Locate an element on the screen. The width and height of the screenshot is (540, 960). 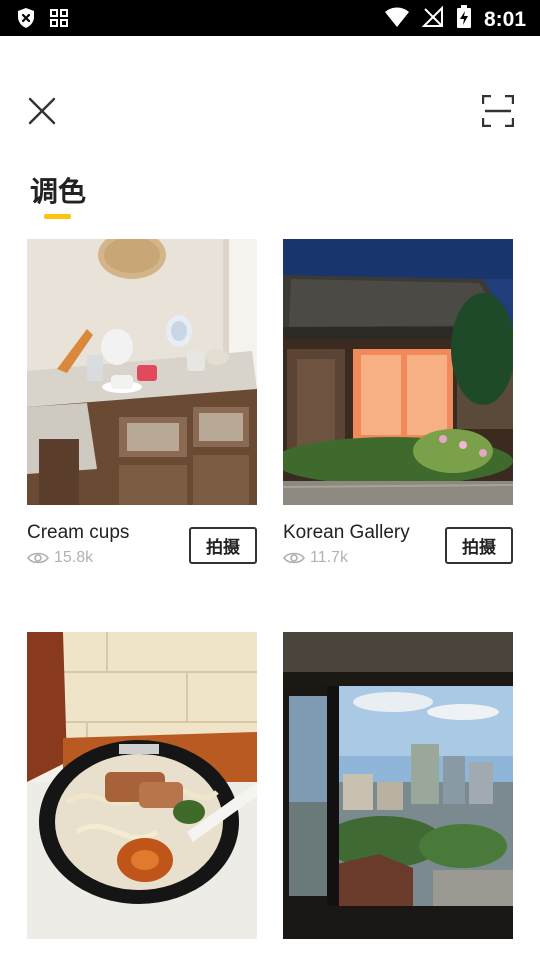
title-underline is located at coordinates (57, 216).